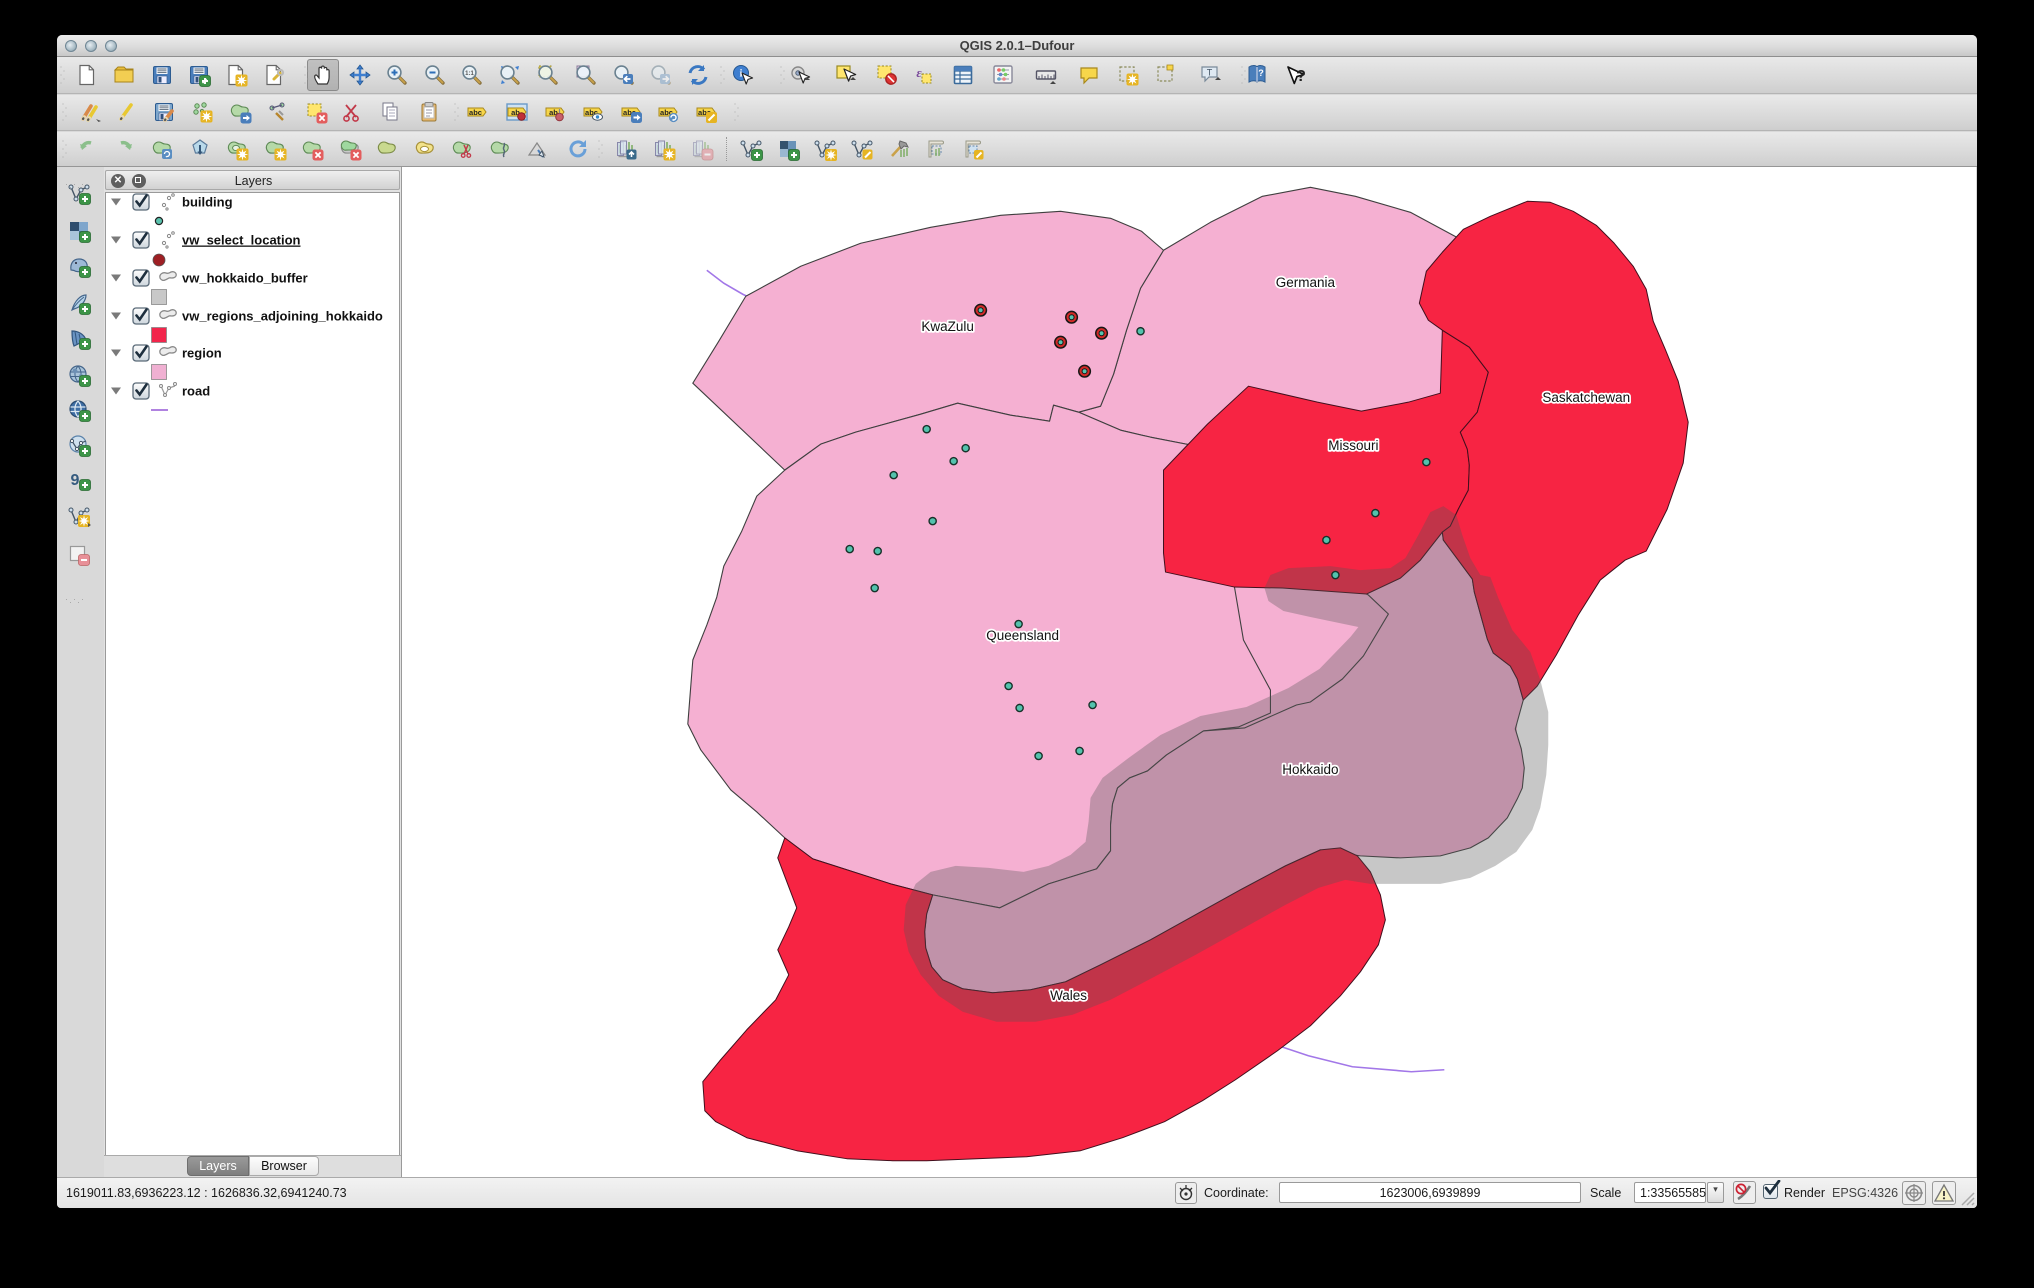 This screenshot has width=2034, height=1288. I want to click on svg-text: Wales, so click(1068, 995).